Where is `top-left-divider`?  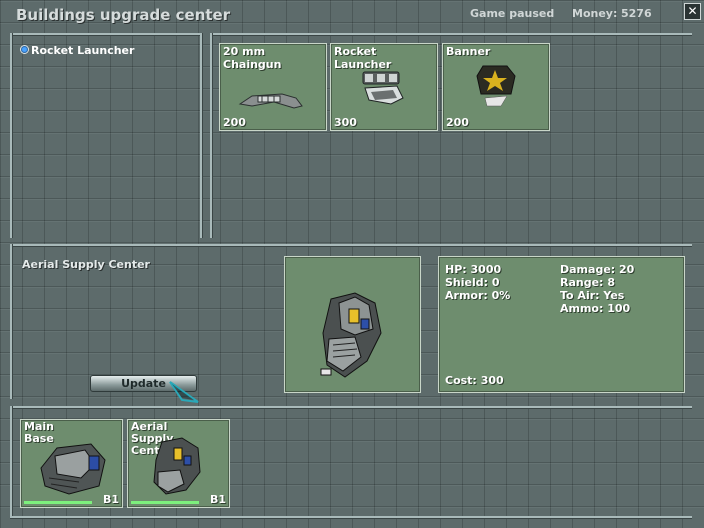 top-left-divider is located at coordinates (106, 34).